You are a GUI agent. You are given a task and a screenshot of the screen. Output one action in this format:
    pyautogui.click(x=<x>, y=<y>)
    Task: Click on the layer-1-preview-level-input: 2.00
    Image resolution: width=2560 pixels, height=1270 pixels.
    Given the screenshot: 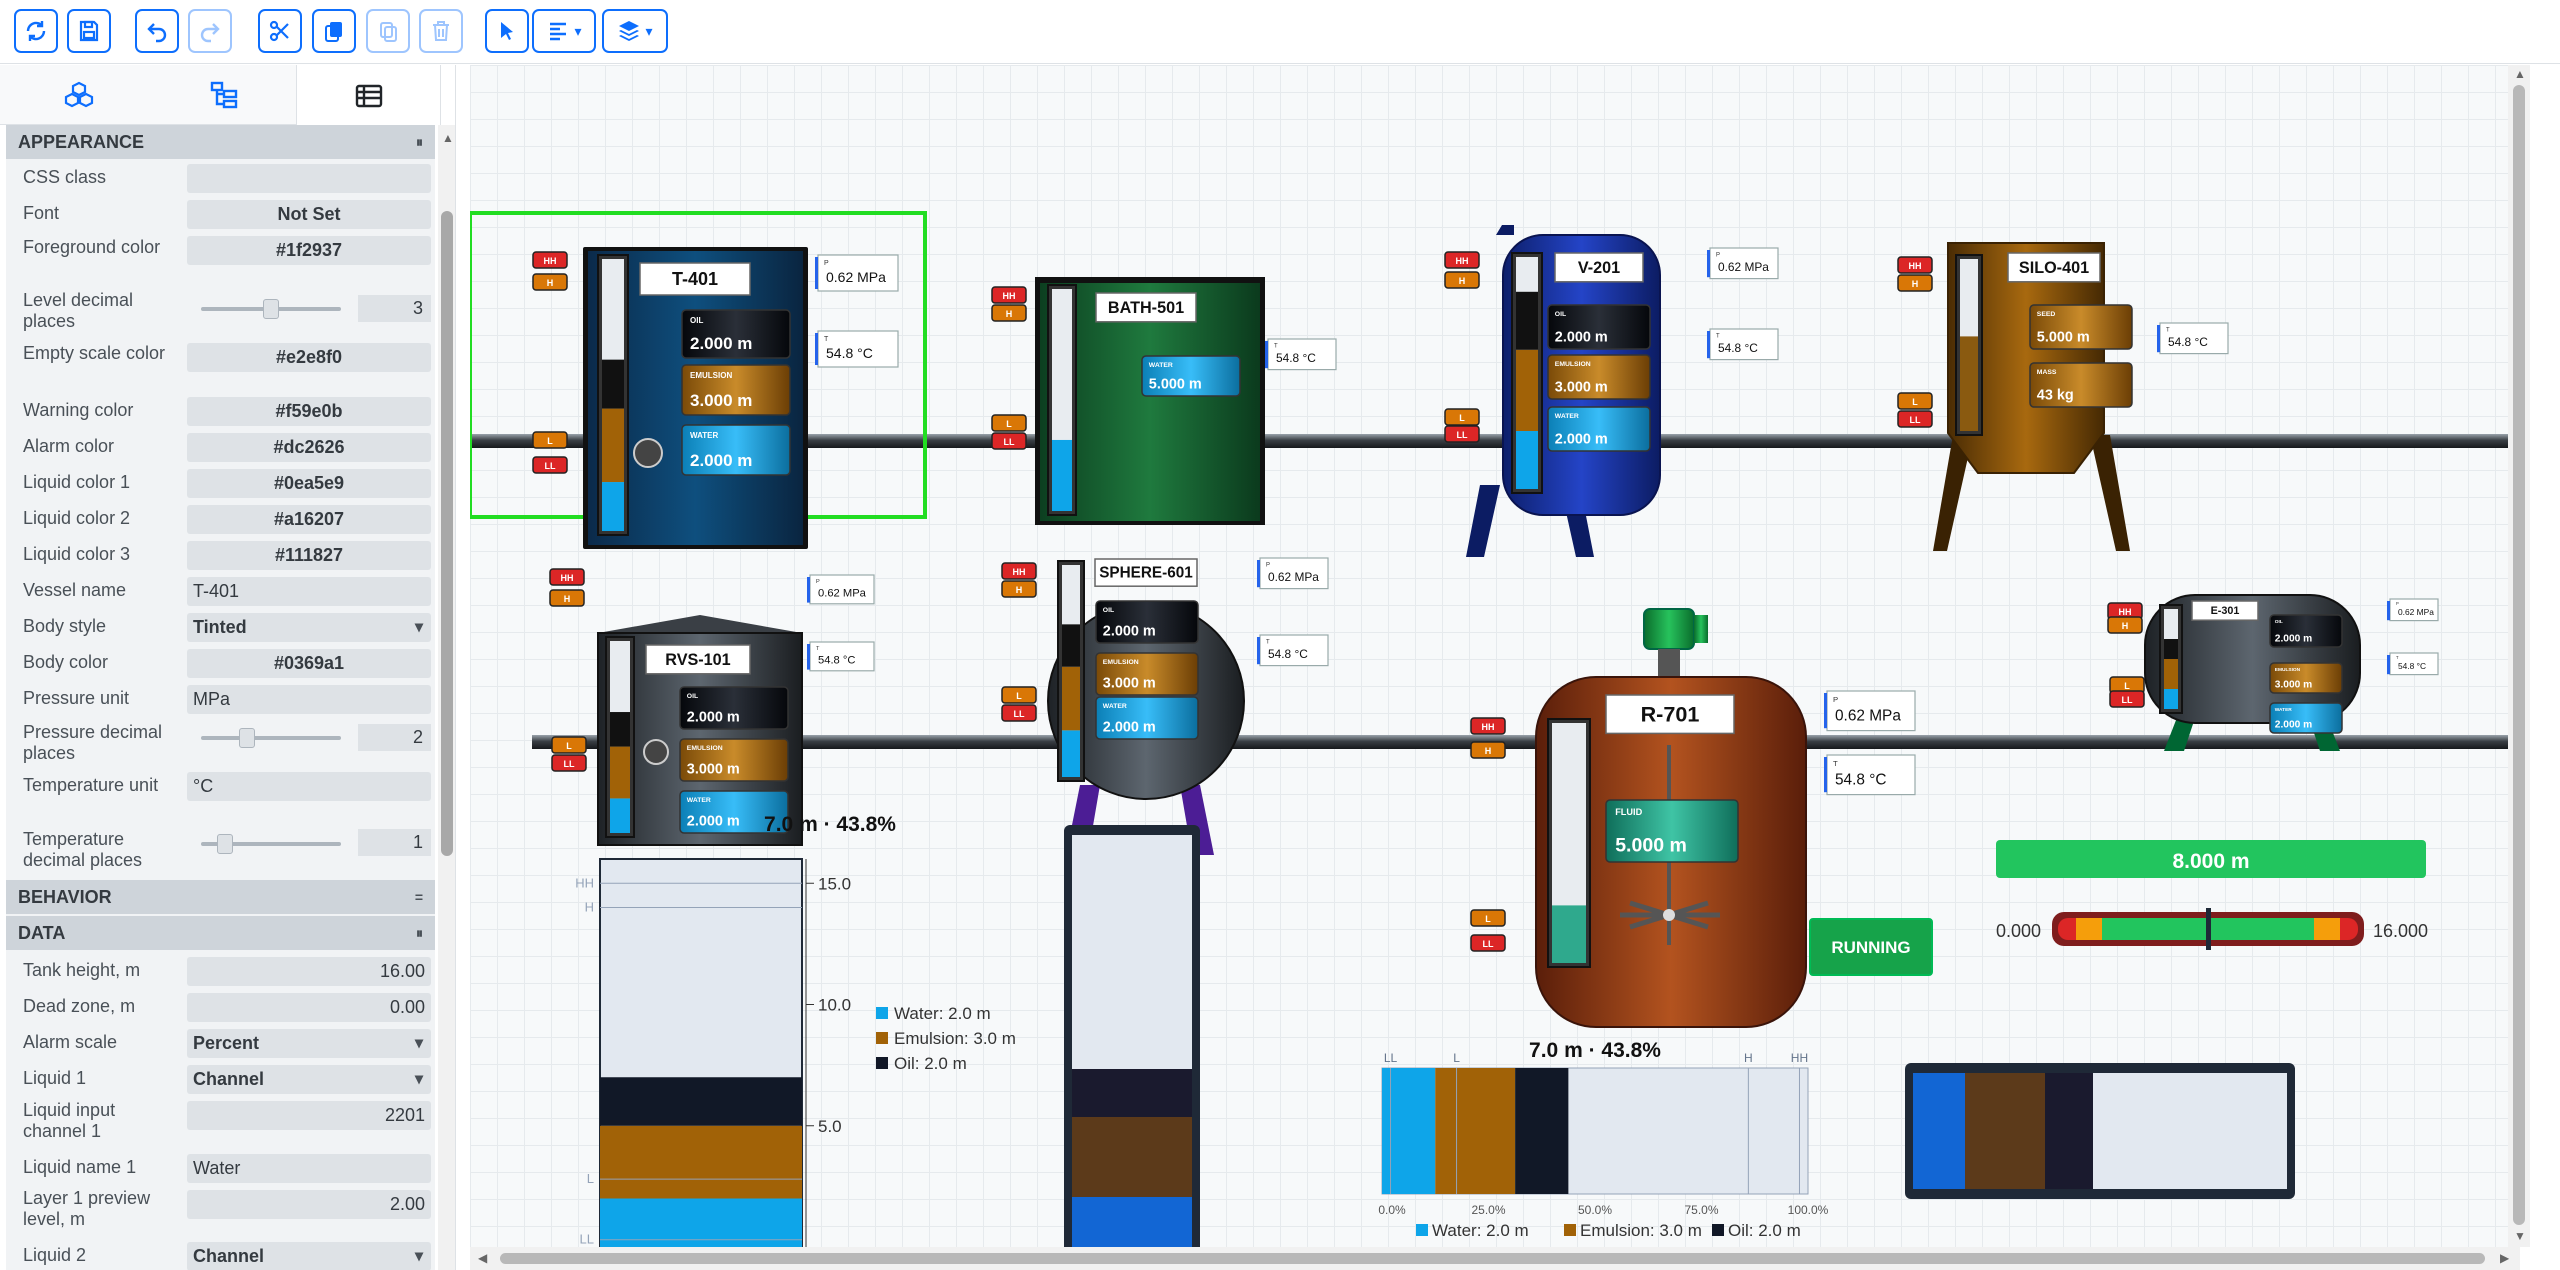 What is the action you would take?
    pyautogui.click(x=309, y=1204)
    